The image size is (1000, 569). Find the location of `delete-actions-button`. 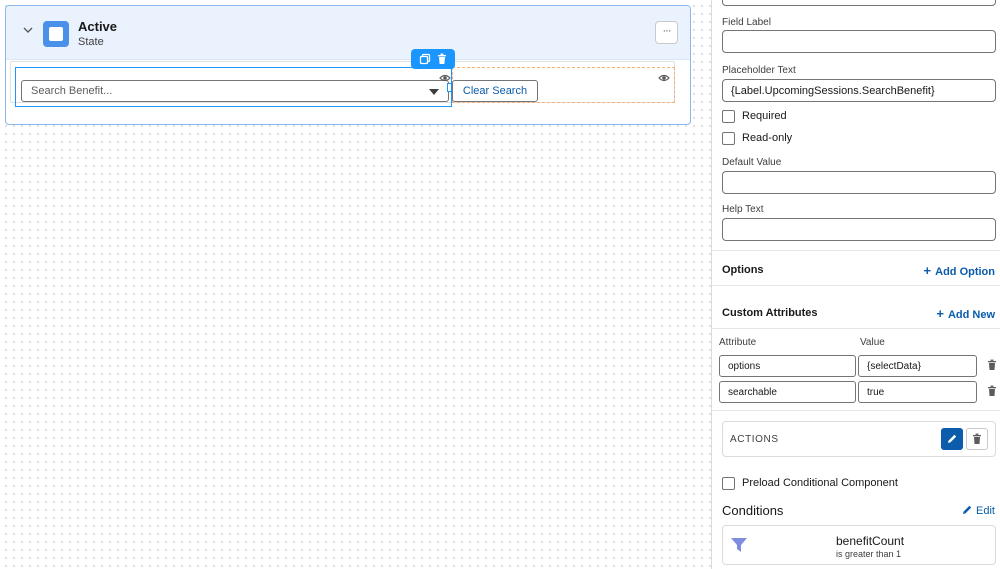

delete-actions-button is located at coordinates (977, 439).